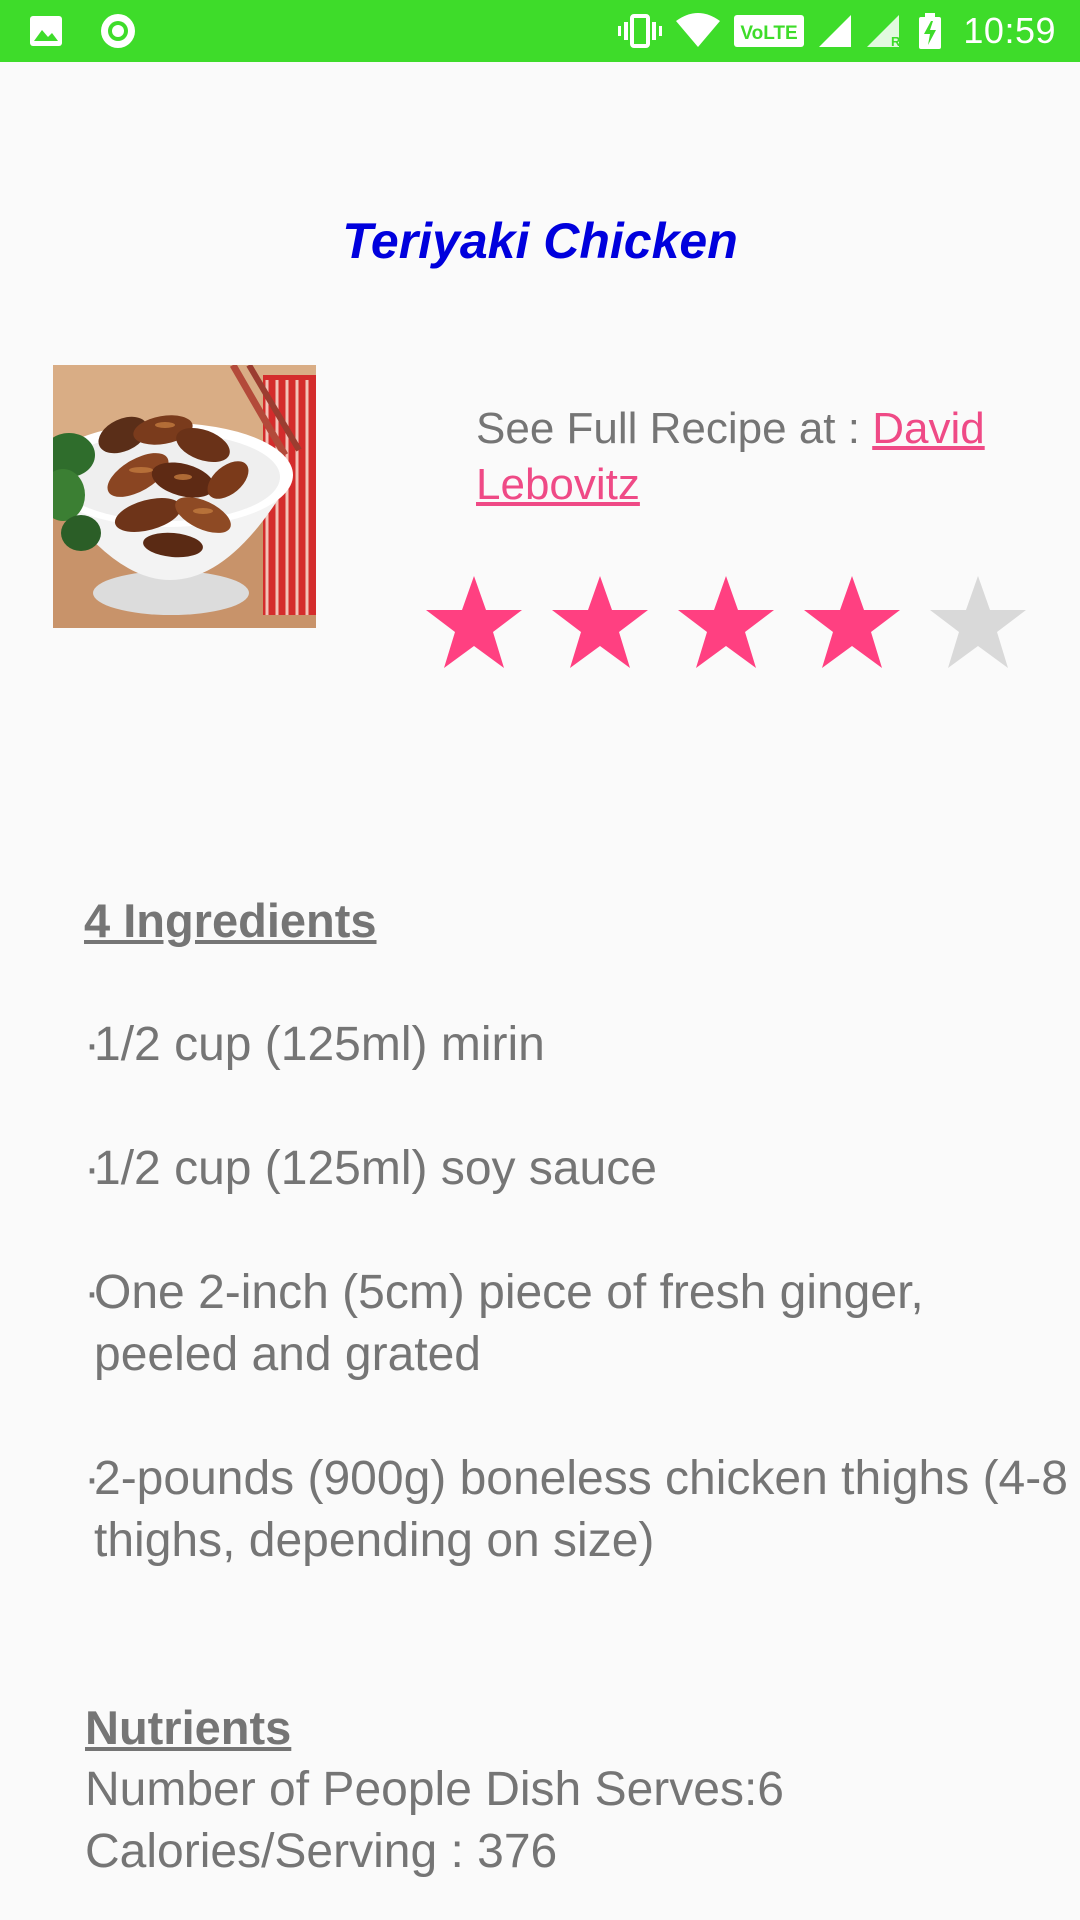 Image resolution: width=1080 pixels, height=1920 pixels. What do you see at coordinates (230, 920) in the screenshot?
I see `ingredients-heading: 4 Ingredients` at bounding box center [230, 920].